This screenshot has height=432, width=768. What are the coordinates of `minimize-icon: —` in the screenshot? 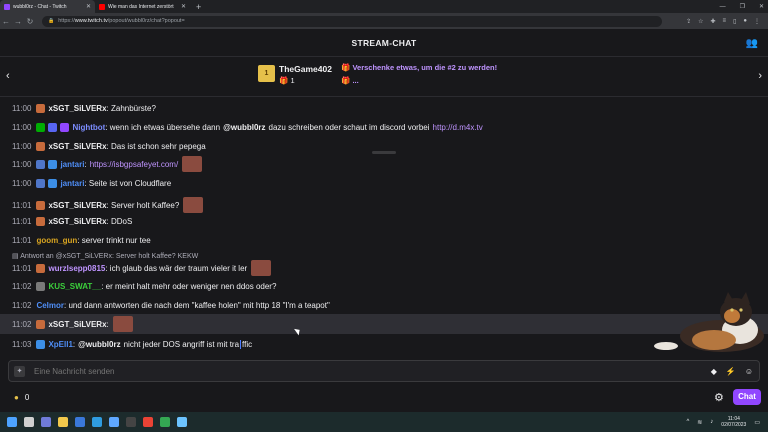 It's located at (723, 7).